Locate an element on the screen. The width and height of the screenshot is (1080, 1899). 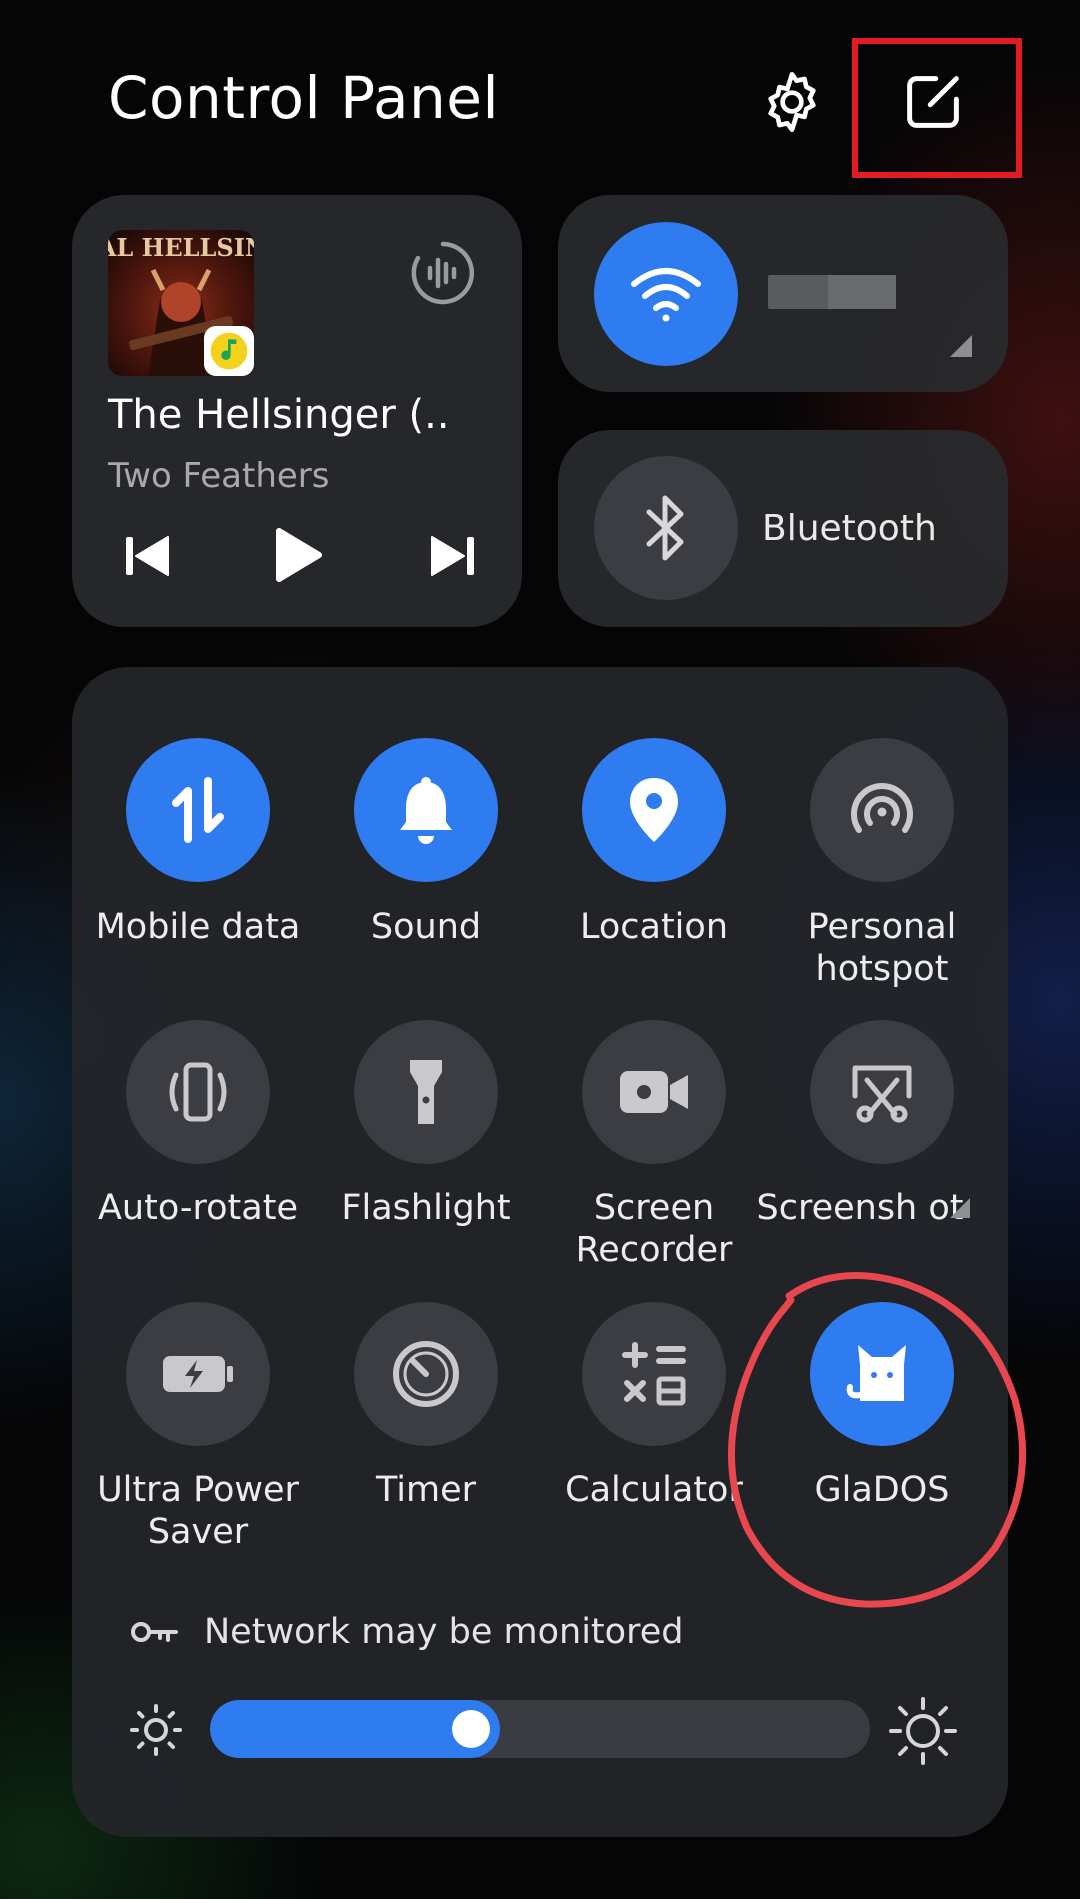
skip-previous-icon is located at coordinates (147, 556).